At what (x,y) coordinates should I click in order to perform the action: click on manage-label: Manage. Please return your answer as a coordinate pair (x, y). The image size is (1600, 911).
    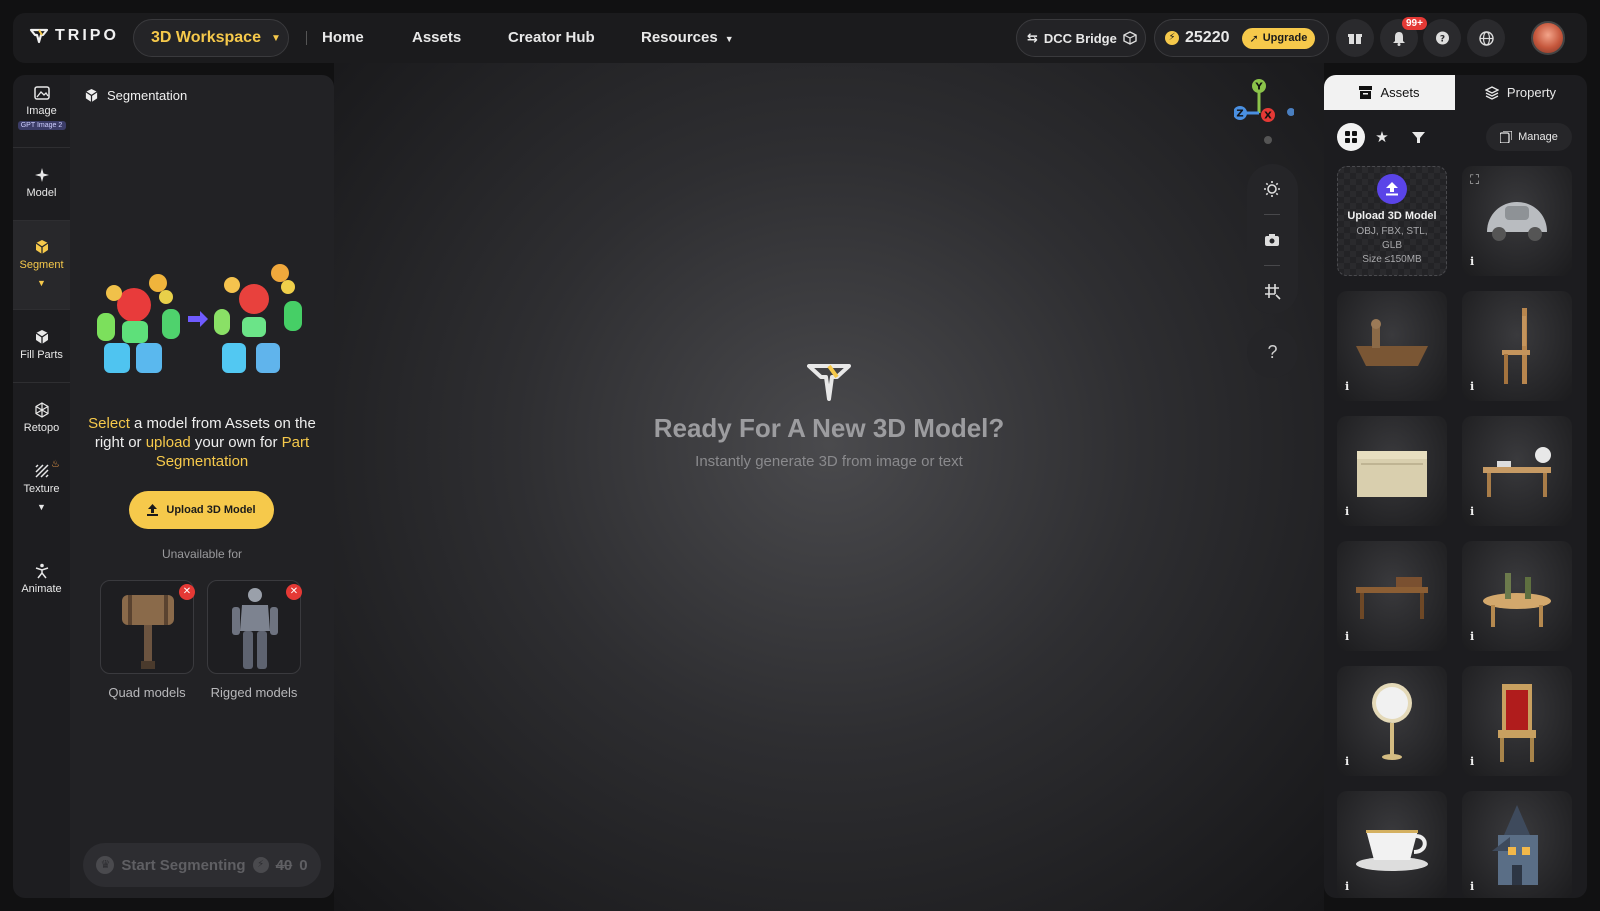
    Looking at the image, I should click on (1538, 137).